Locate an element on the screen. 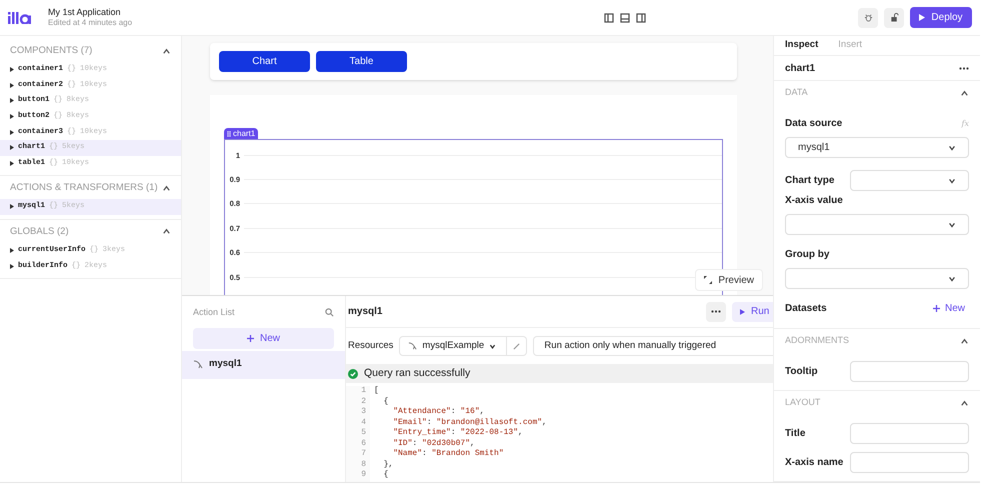 The image size is (999, 495). section-title: COMPONENTS (7) is located at coordinates (51, 51).